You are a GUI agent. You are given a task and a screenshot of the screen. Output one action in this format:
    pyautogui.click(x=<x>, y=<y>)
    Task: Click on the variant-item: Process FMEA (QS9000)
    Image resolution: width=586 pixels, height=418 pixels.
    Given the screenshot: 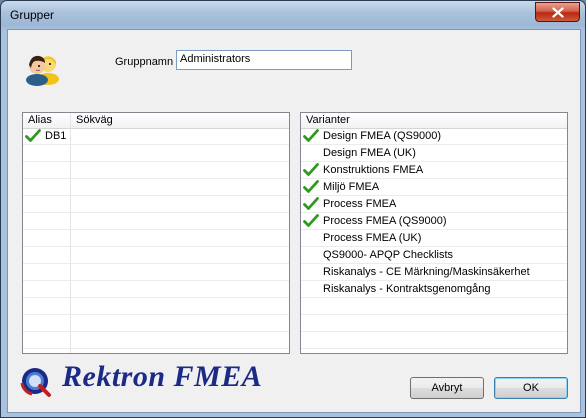 What is the action you would take?
    pyautogui.click(x=434, y=221)
    